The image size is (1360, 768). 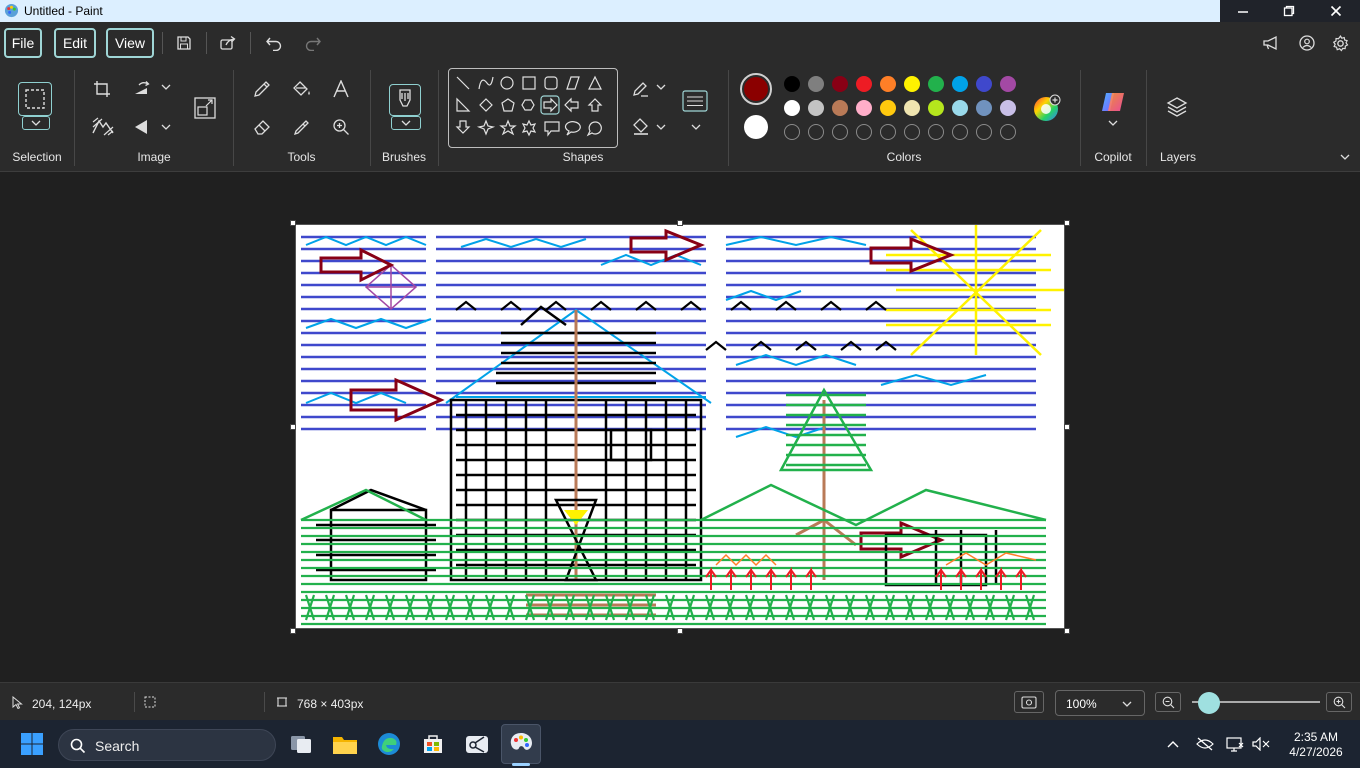 I want to click on copilot-button, so click(x=1113, y=102).